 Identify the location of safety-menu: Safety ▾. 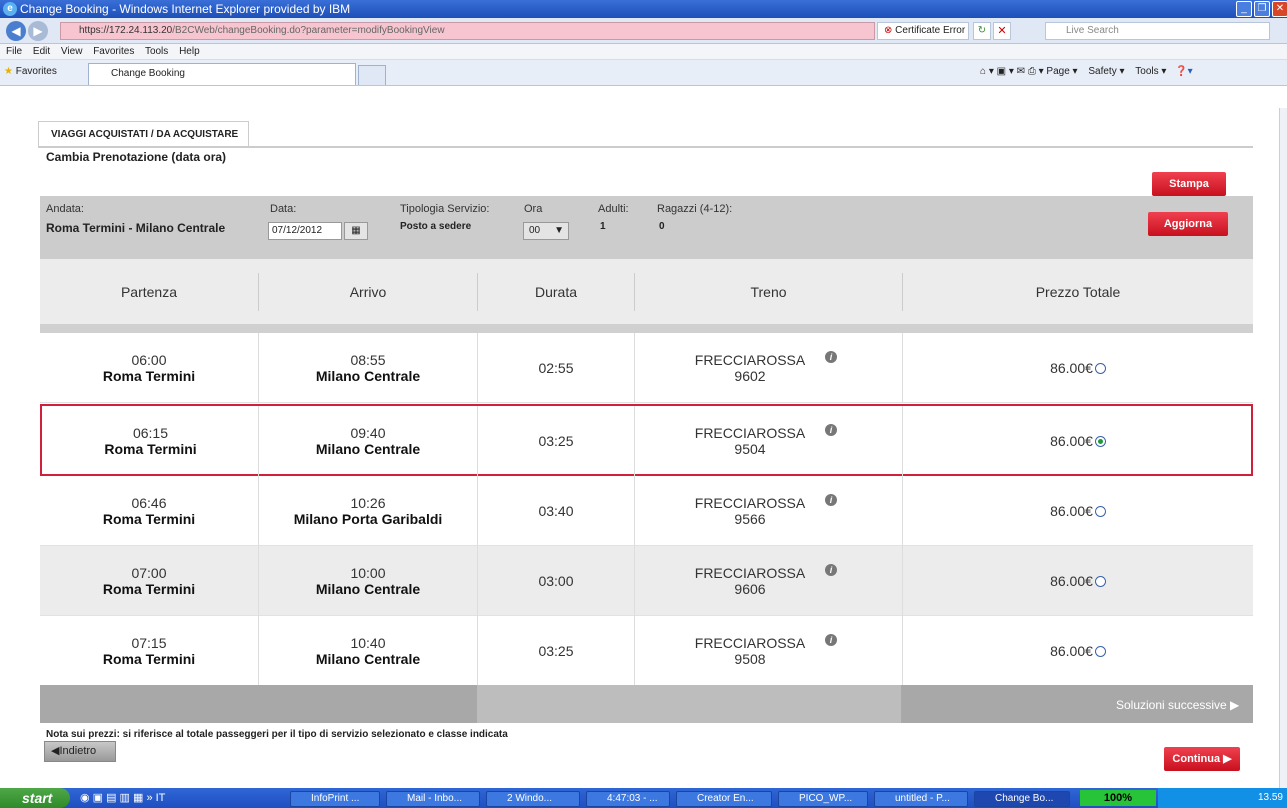
(1106, 71).